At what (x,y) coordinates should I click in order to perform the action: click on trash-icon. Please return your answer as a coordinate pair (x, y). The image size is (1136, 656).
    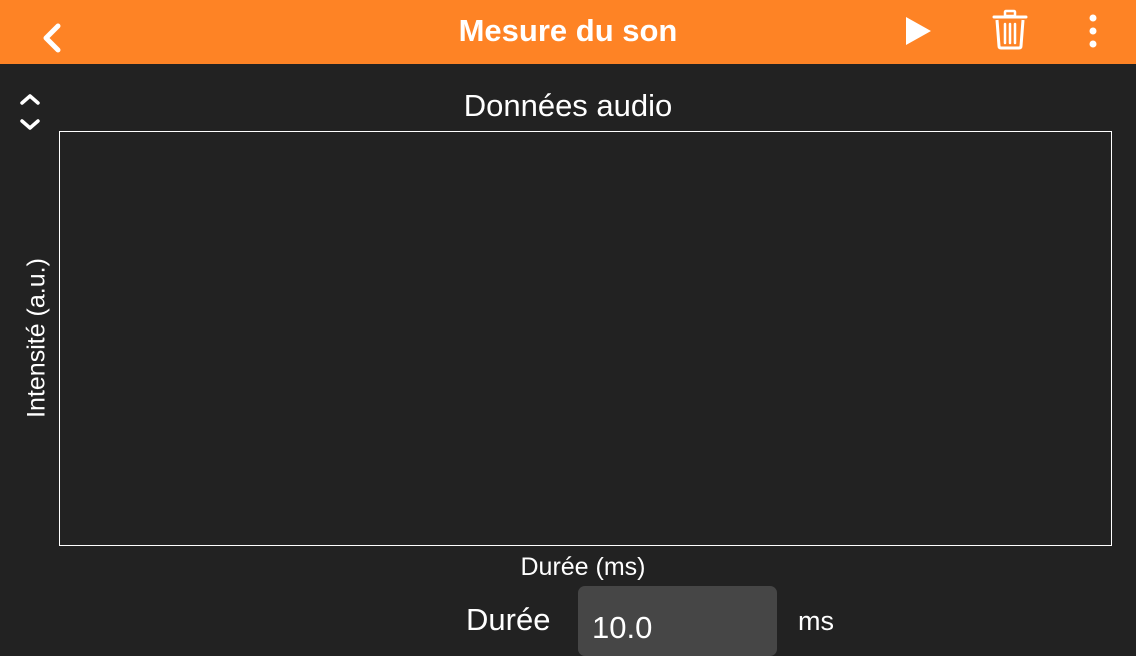
    Looking at the image, I should click on (1010, 29).